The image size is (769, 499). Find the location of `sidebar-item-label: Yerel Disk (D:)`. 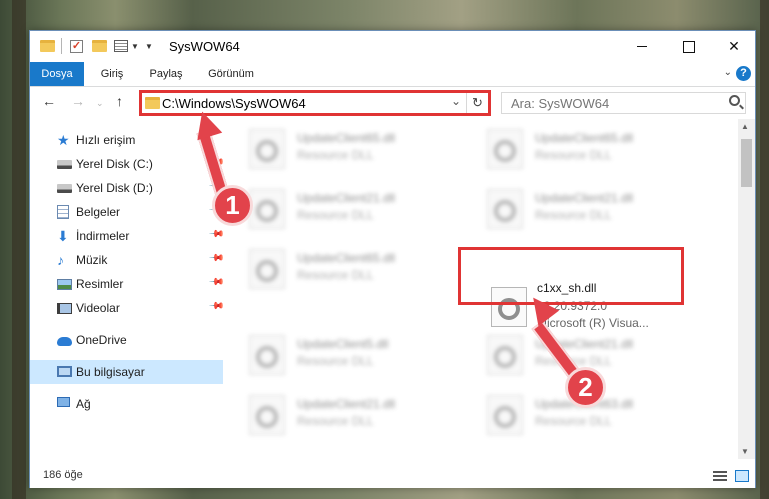

sidebar-item-label: Yerel Disk (D:) is located at coordinates (114, 188).